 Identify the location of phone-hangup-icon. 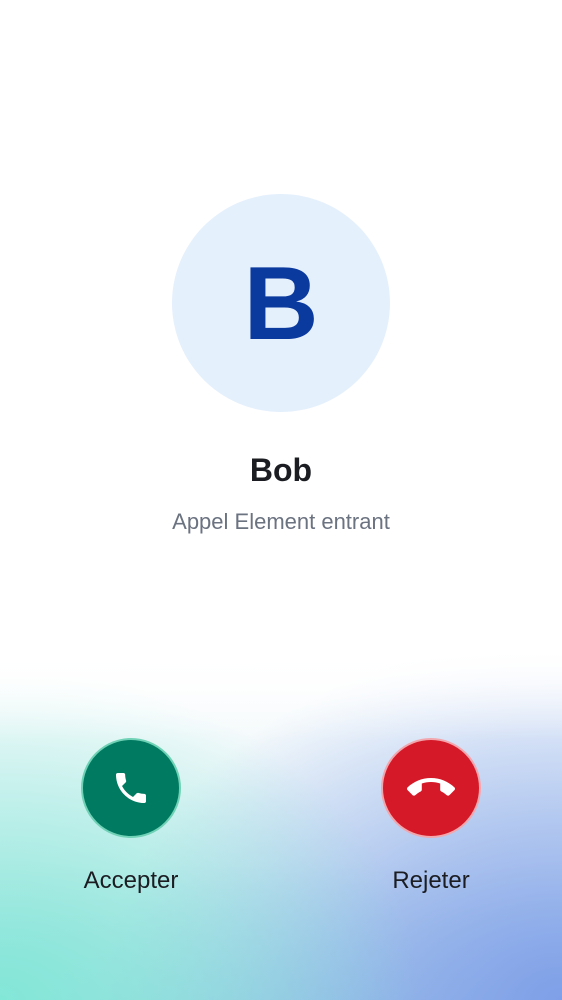
(431, 788).